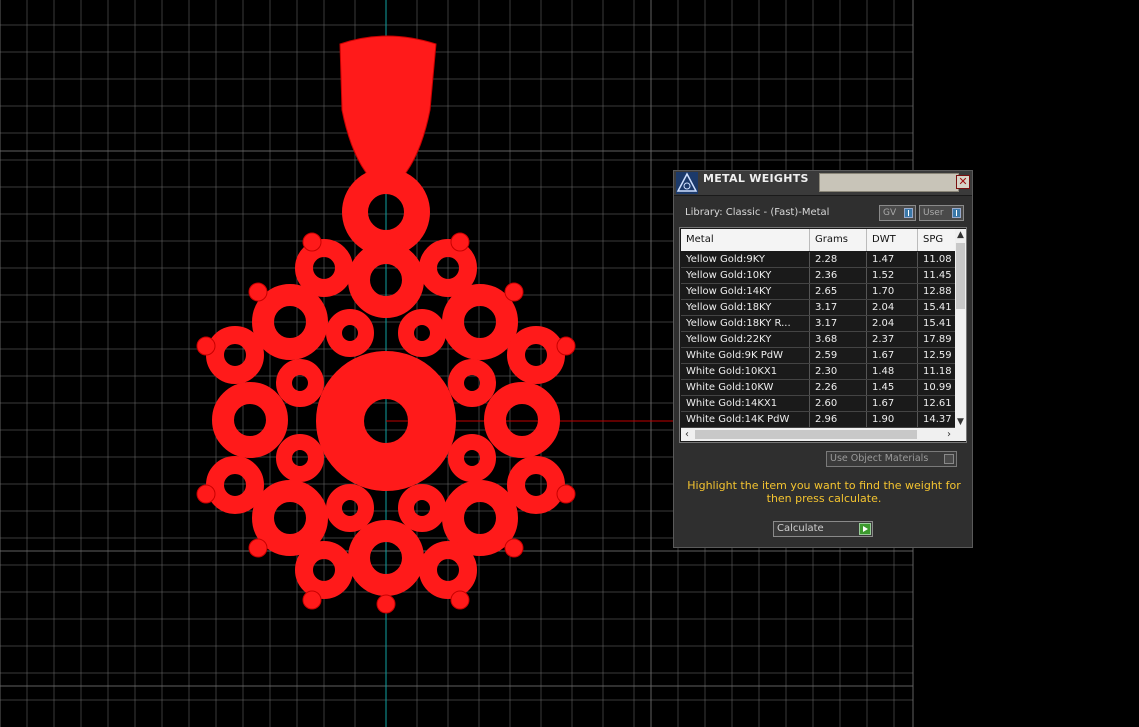  Describe the element at coordinates (936, 403) in the screenshot. I see `cell-spg: 12.61` at that location.